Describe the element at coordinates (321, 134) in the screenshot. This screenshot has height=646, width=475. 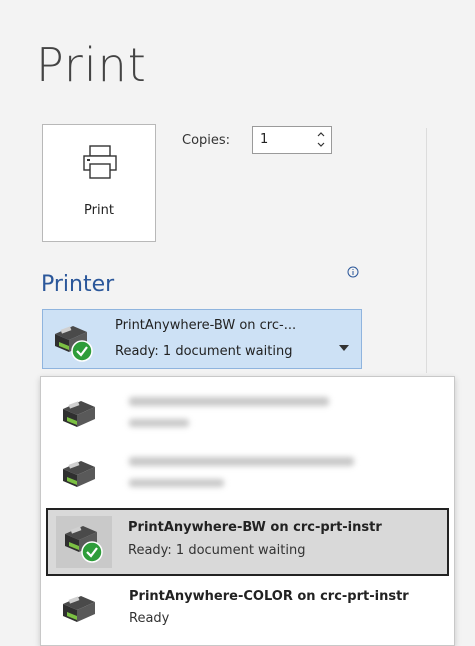
I see `spin-up-icon` at that location.